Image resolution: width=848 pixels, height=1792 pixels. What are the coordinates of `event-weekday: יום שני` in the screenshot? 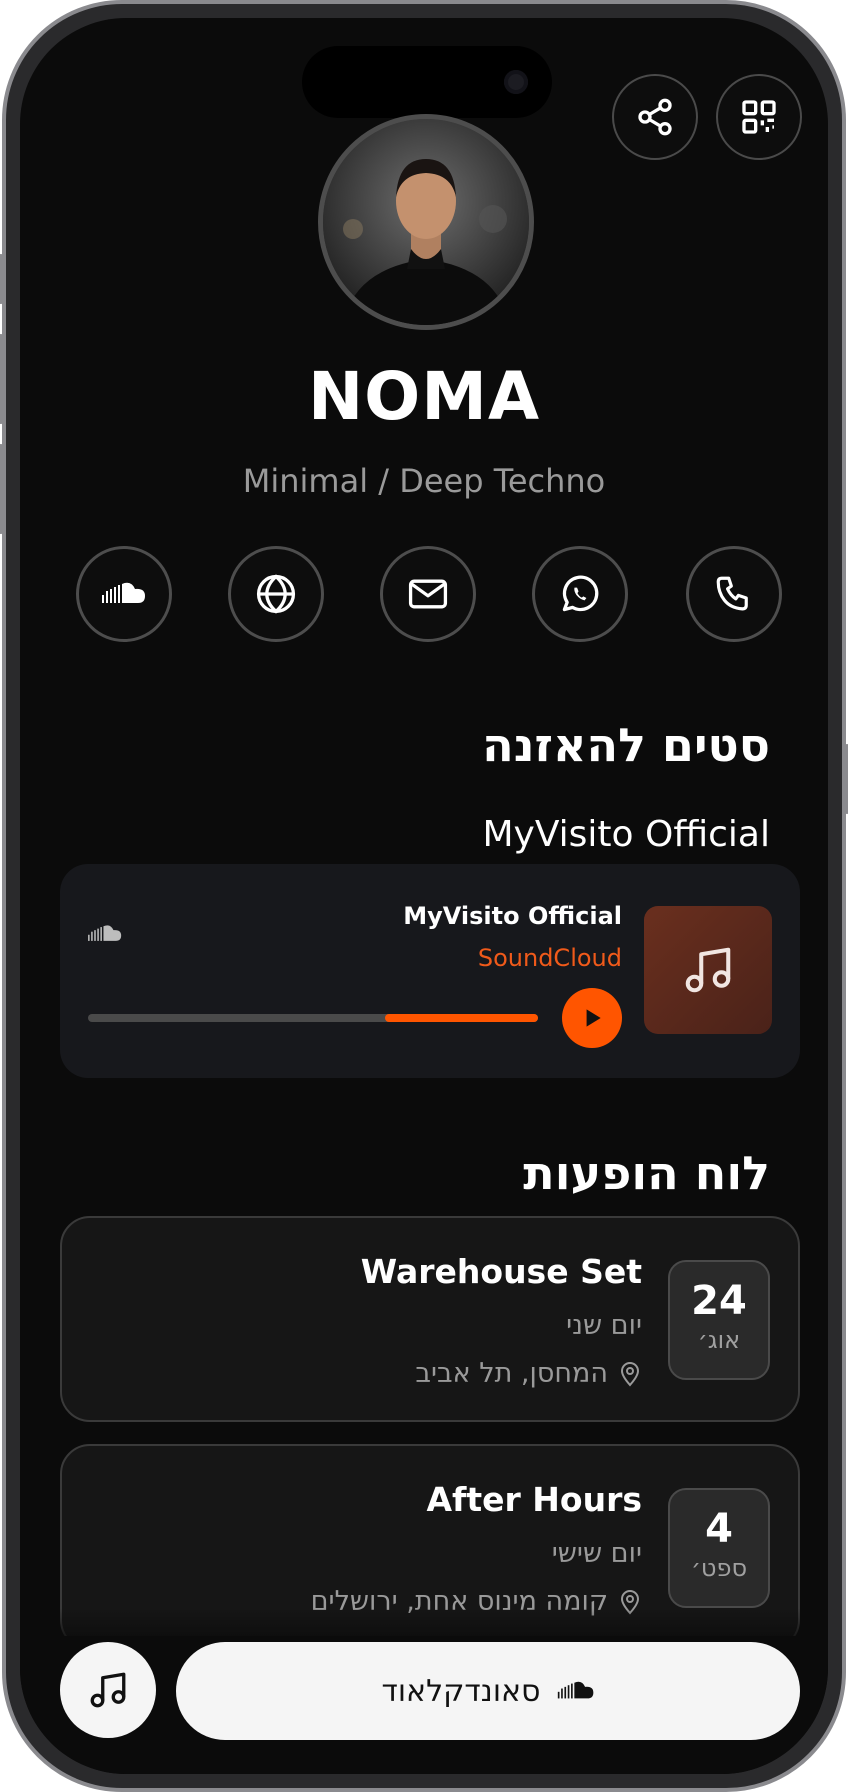 It's located at (604, 1325).